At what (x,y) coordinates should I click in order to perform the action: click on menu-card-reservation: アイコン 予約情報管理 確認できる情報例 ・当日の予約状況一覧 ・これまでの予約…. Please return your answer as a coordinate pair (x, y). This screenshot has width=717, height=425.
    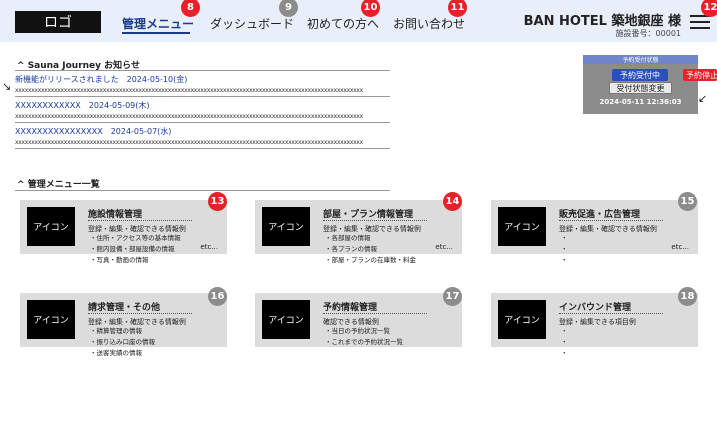
    Looking at the image, I should click on (358, 320).